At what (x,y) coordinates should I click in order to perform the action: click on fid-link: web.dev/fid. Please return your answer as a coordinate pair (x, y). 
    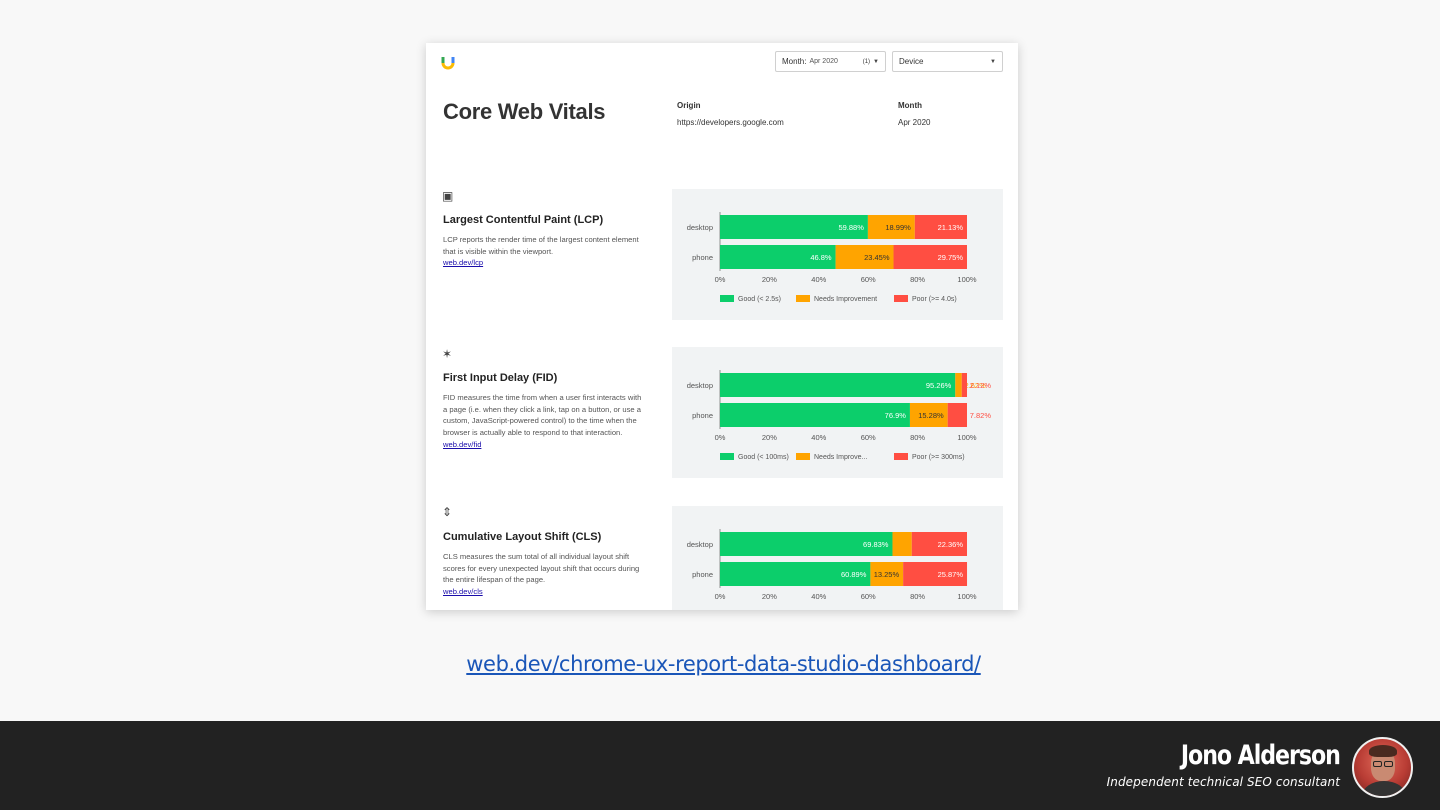
    Looking at the image, I should click on (543, 445).